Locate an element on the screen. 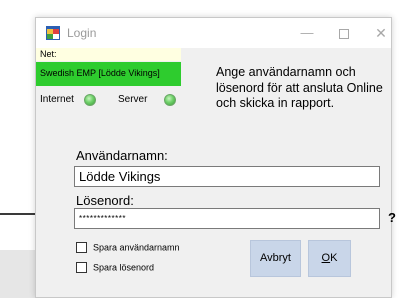  app-window-icon is located at coordinates (53, 33).